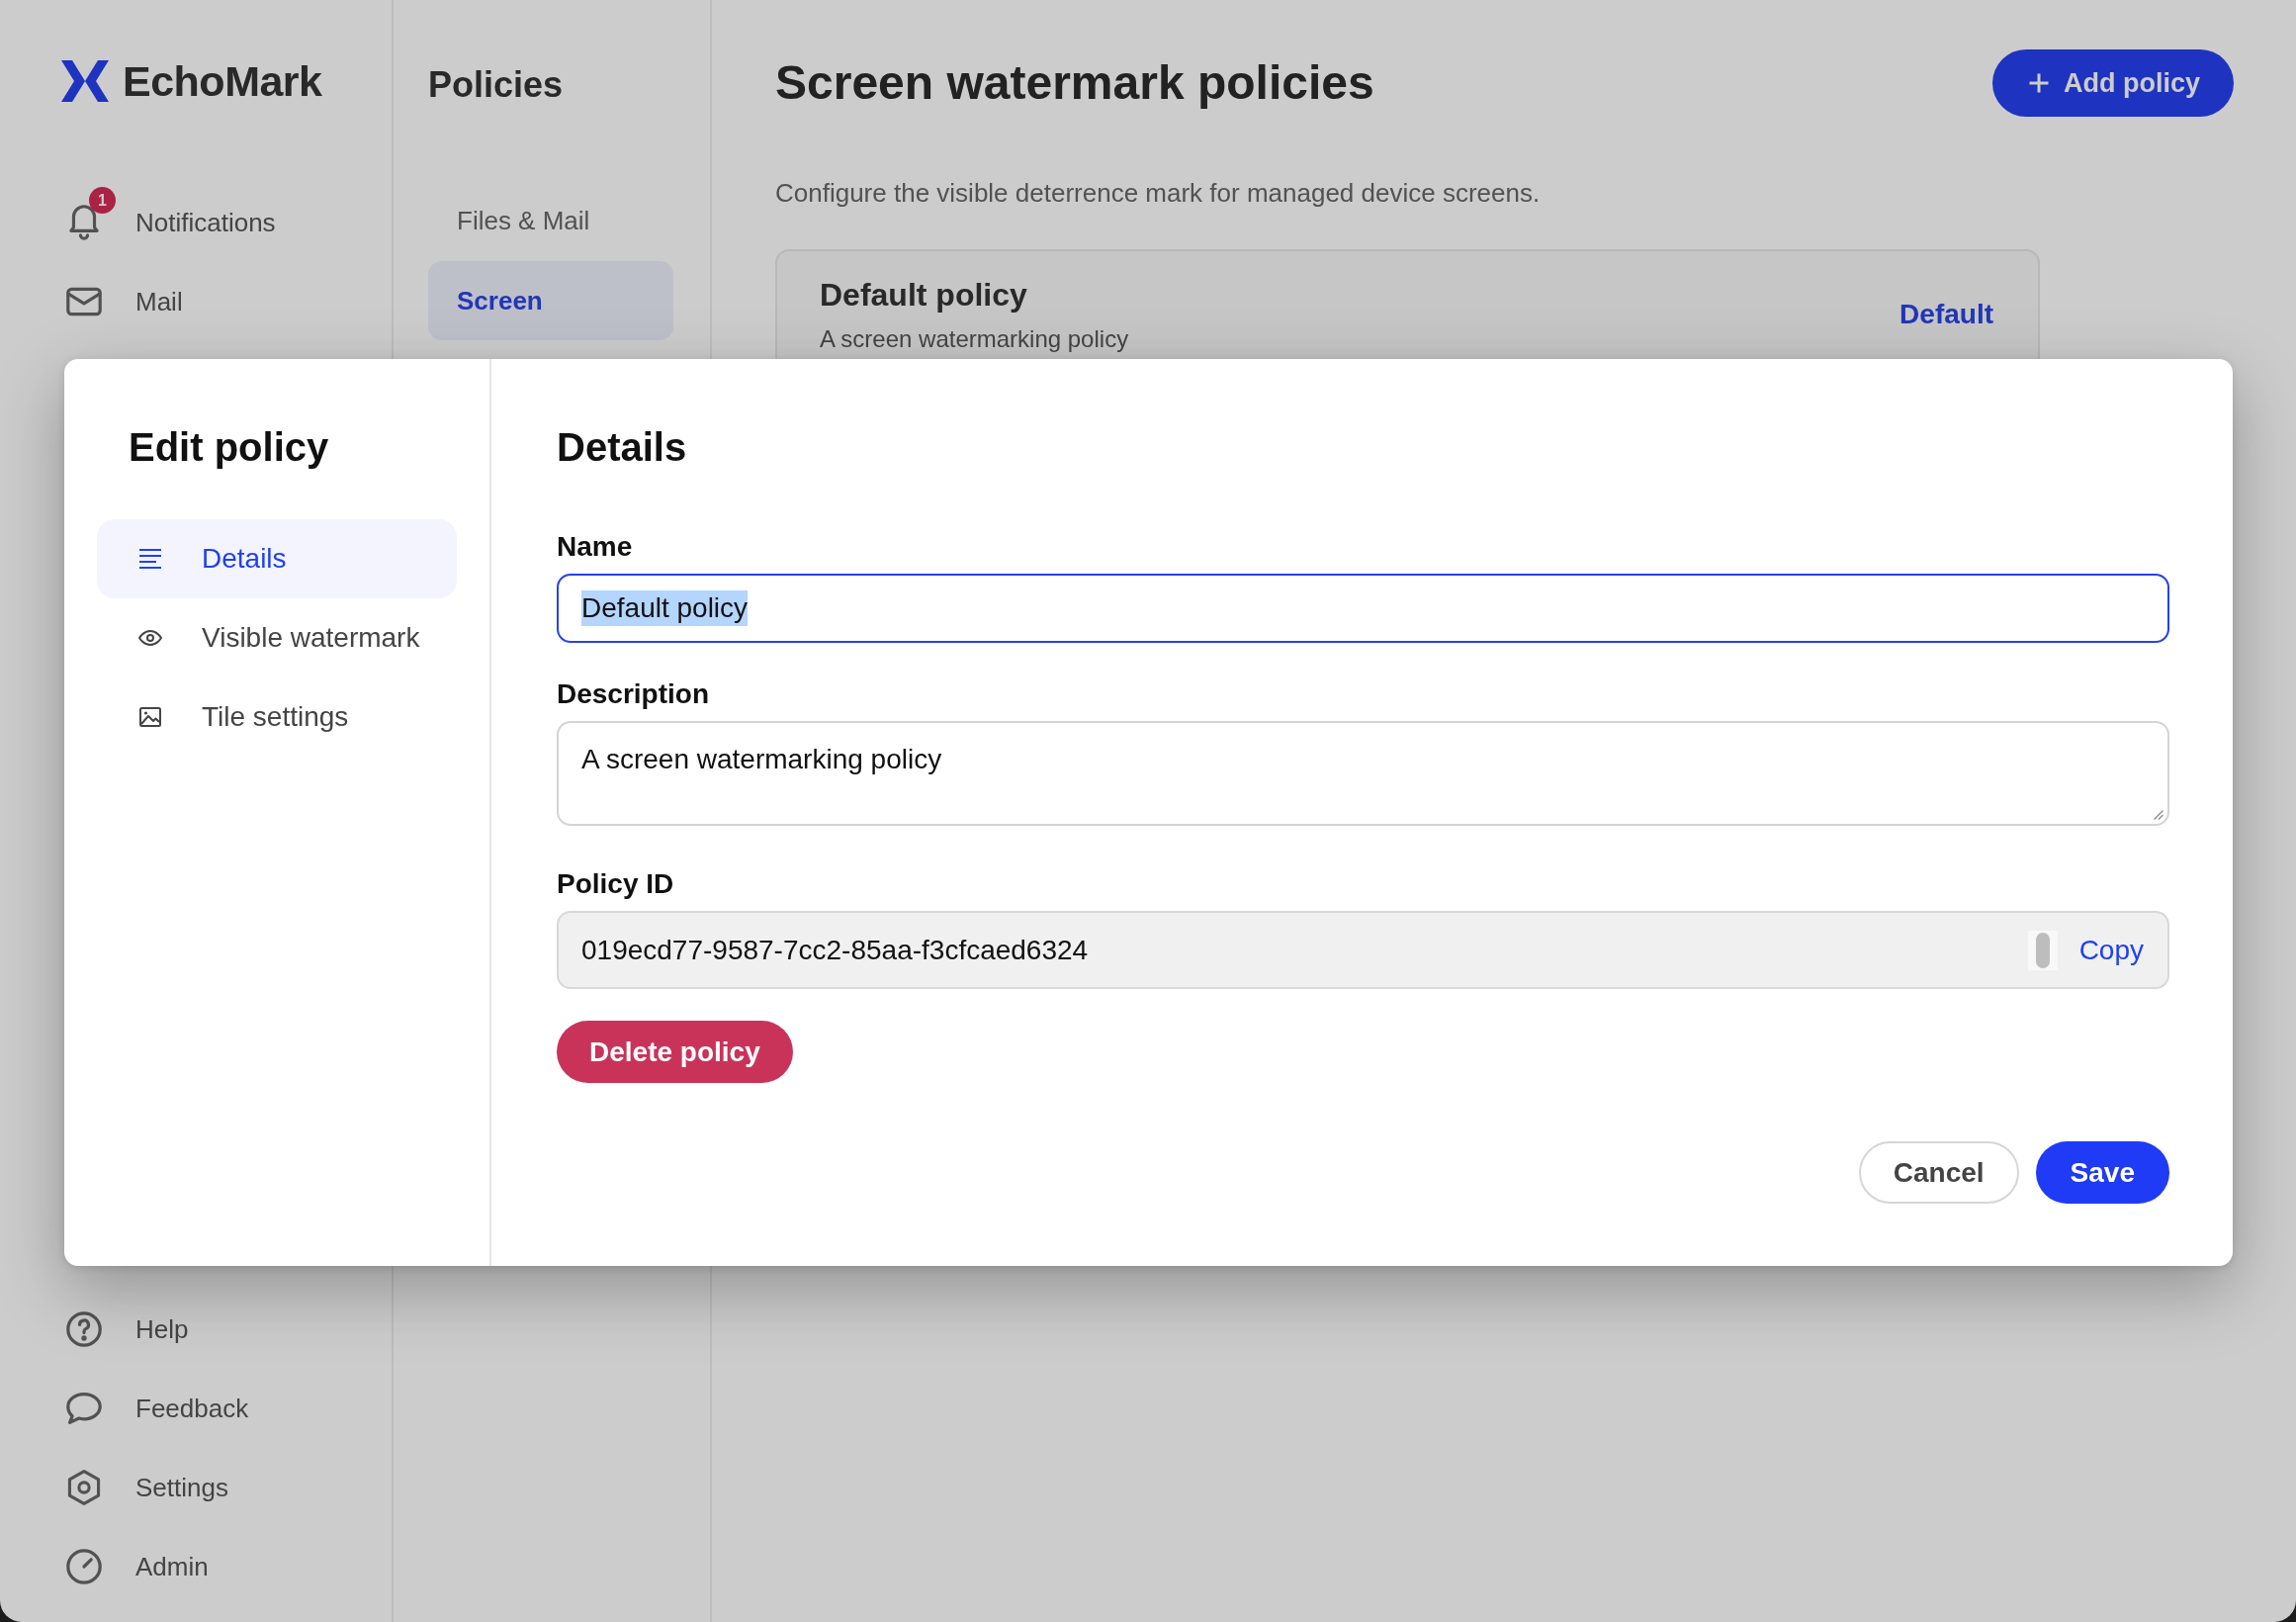 The height and width of the screenshot is (1622, 2296). Describe the element at coordinates (84, 1566) in the screenshot. I see `gauge-icon` at that location.